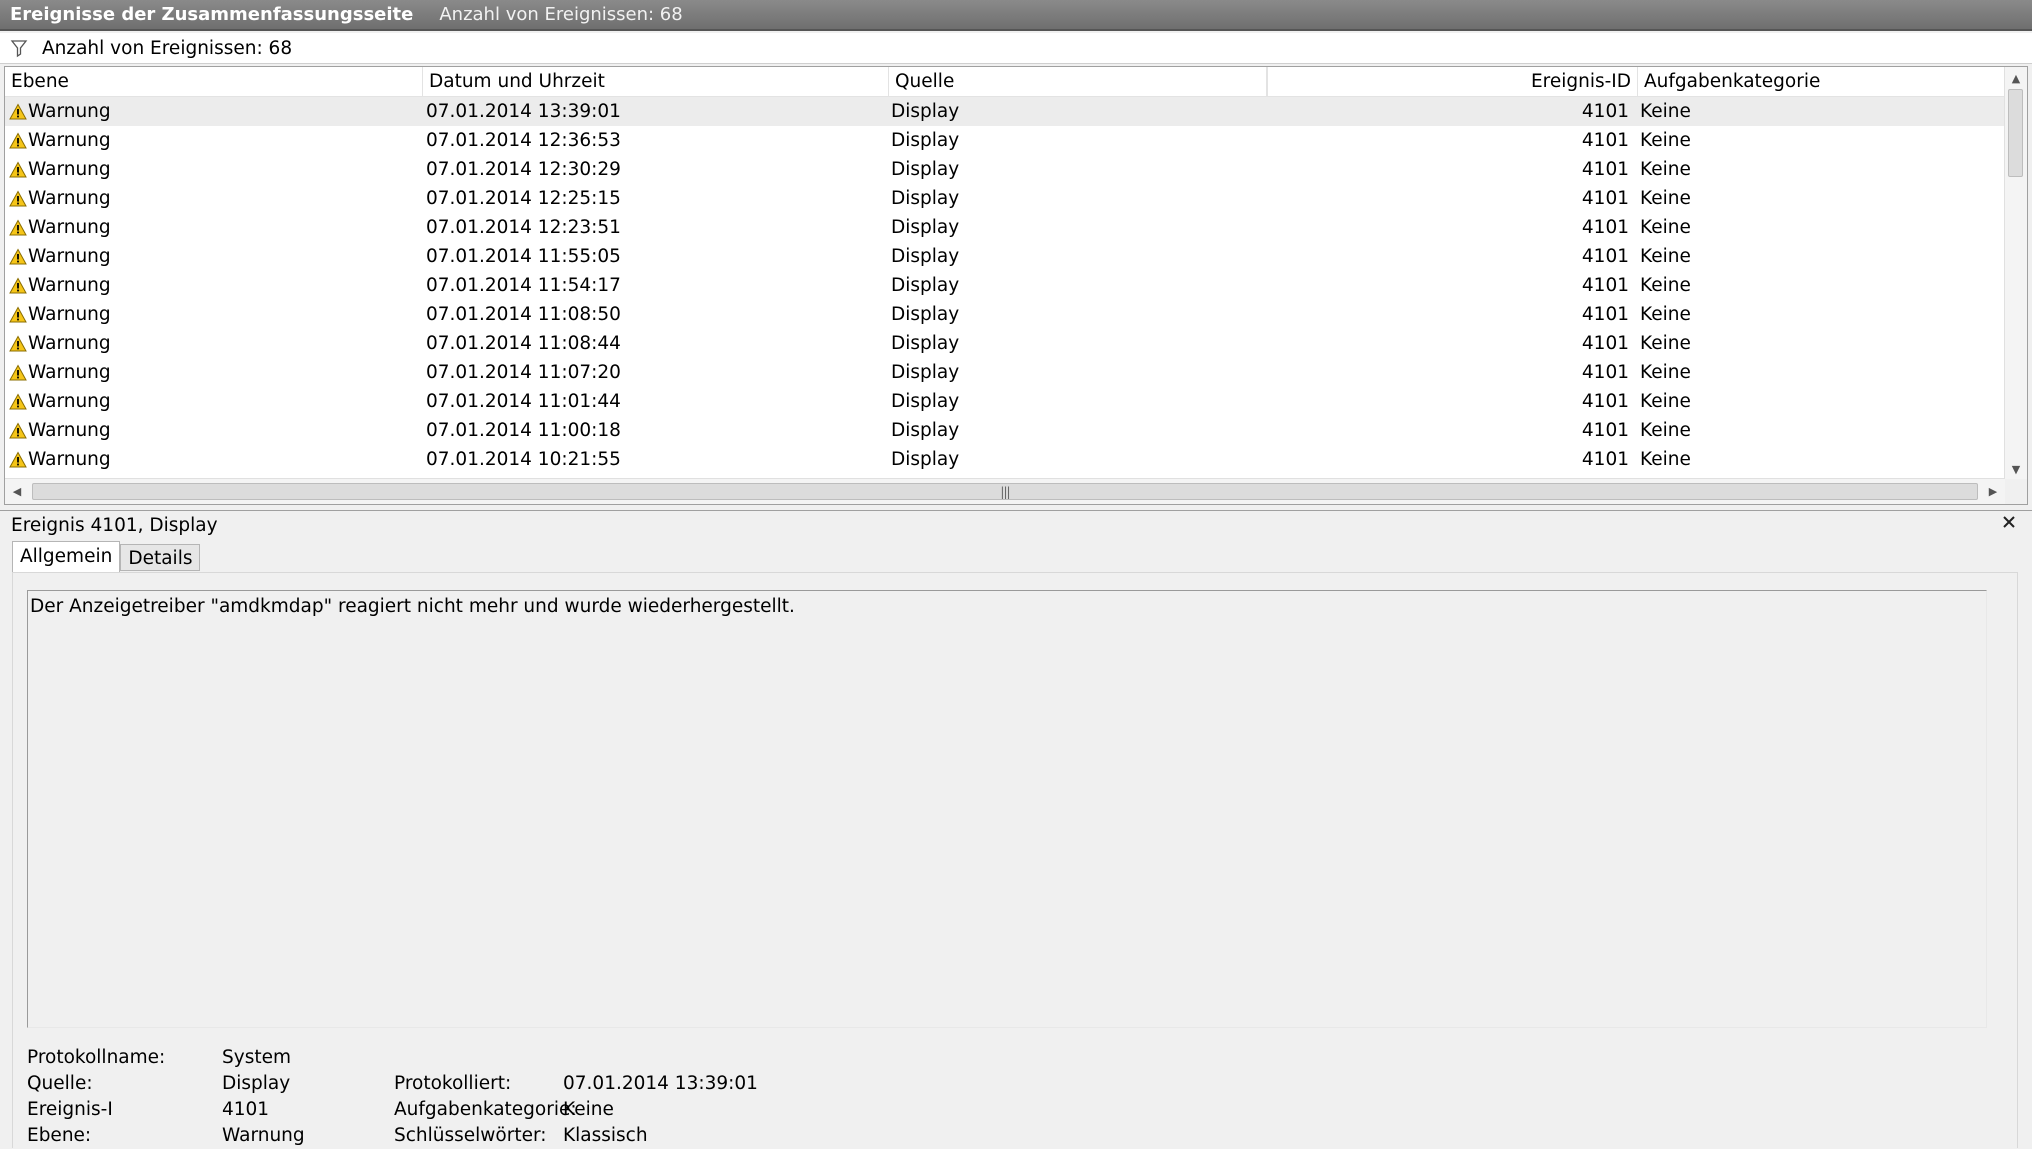 The image size is (2032, 1149). What do you see at coordinates (60, 1083) in the screenshot?
I see `source-label: Quelle:` at bounding box center [60, 1083].